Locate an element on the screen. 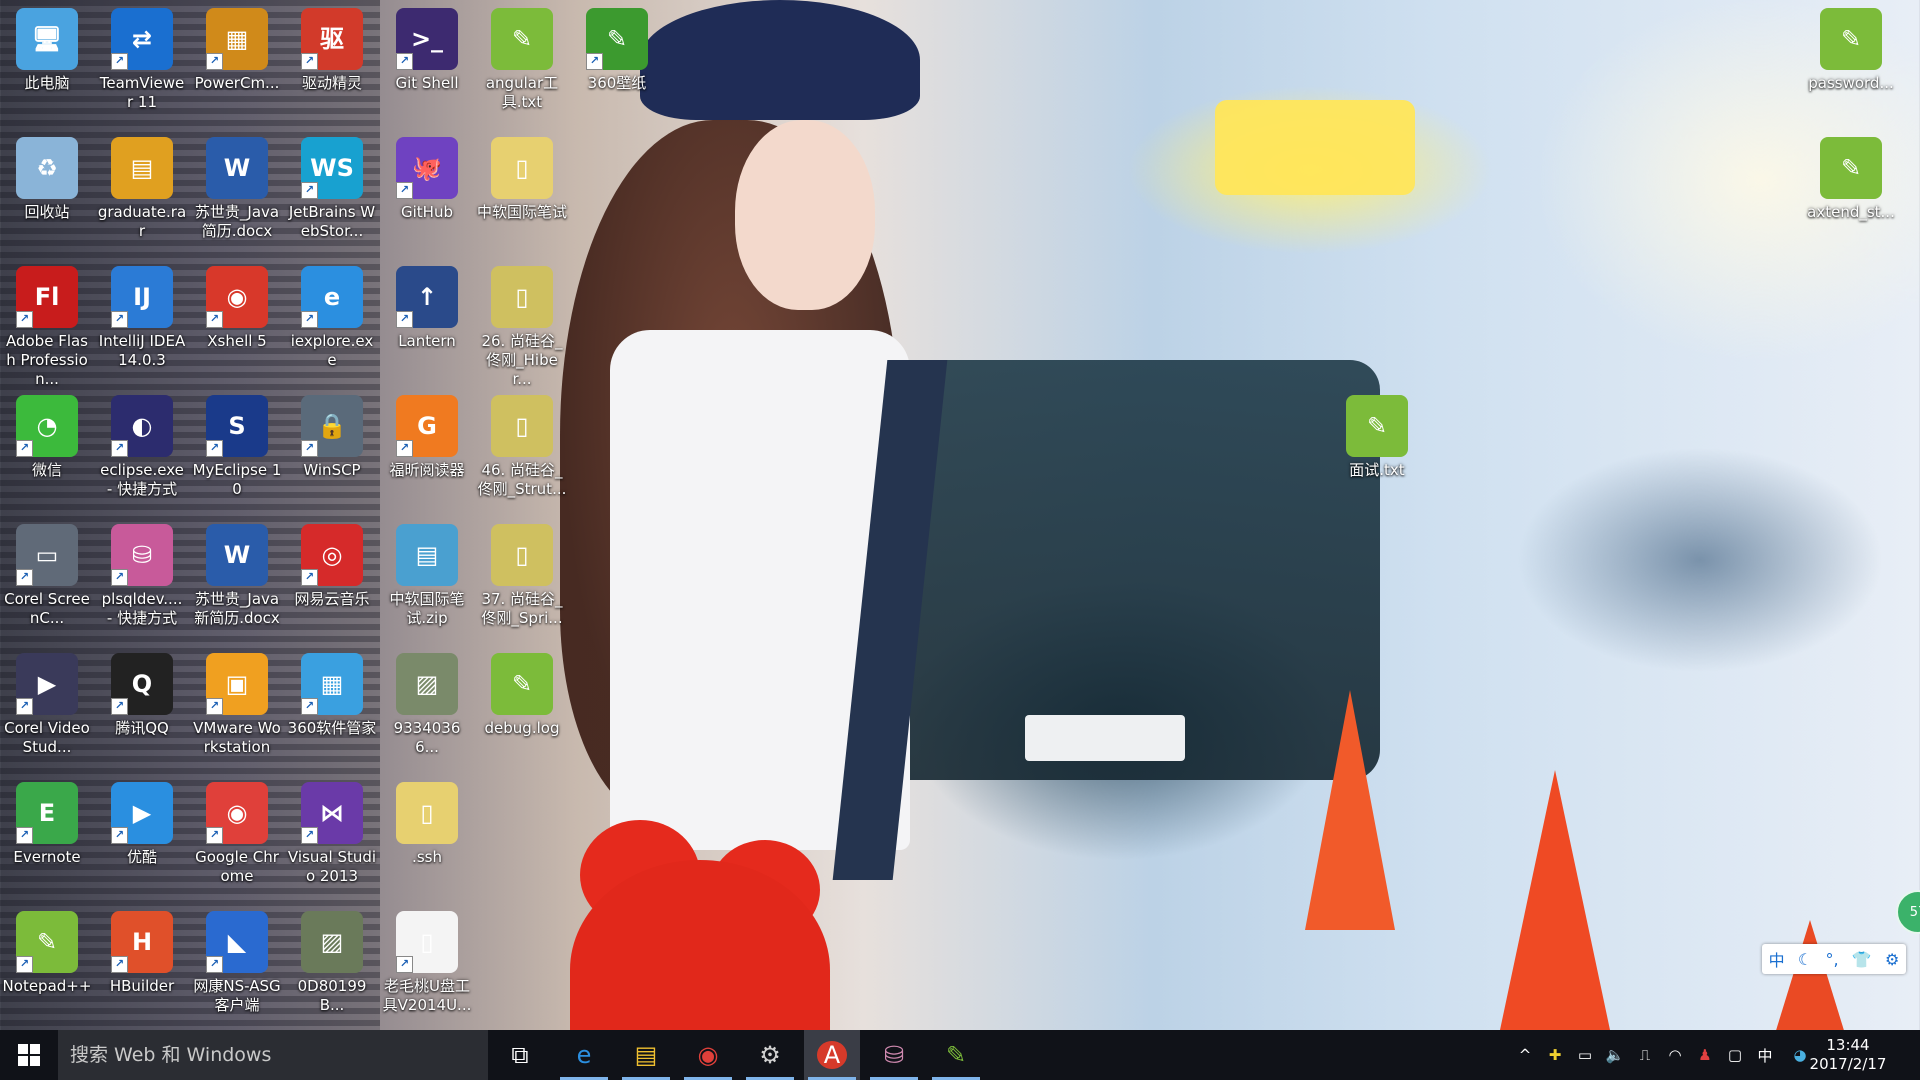 The width and height of the screenshot is (1920, 1080). desktop-icon: ◉ ↗ Google Chrome is located at coordinates (237, 831).